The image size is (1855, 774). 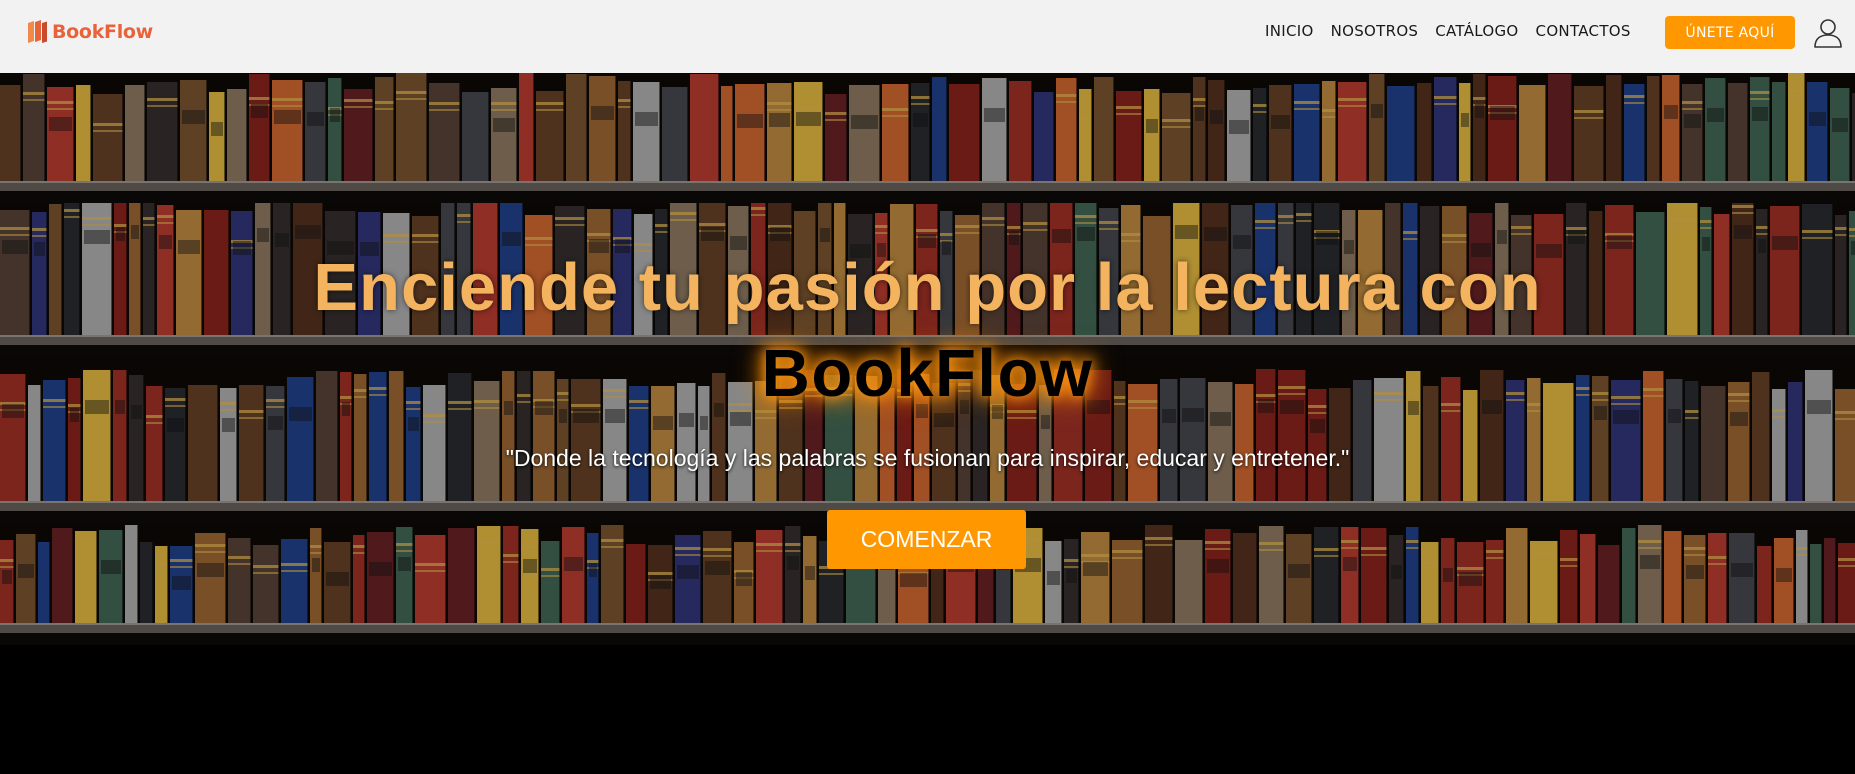 What do you see at coordinates (1375, 31) in the screenshot?
I see `nav-nosotros: NOSOTROS` at bounding box center [1375, 31].